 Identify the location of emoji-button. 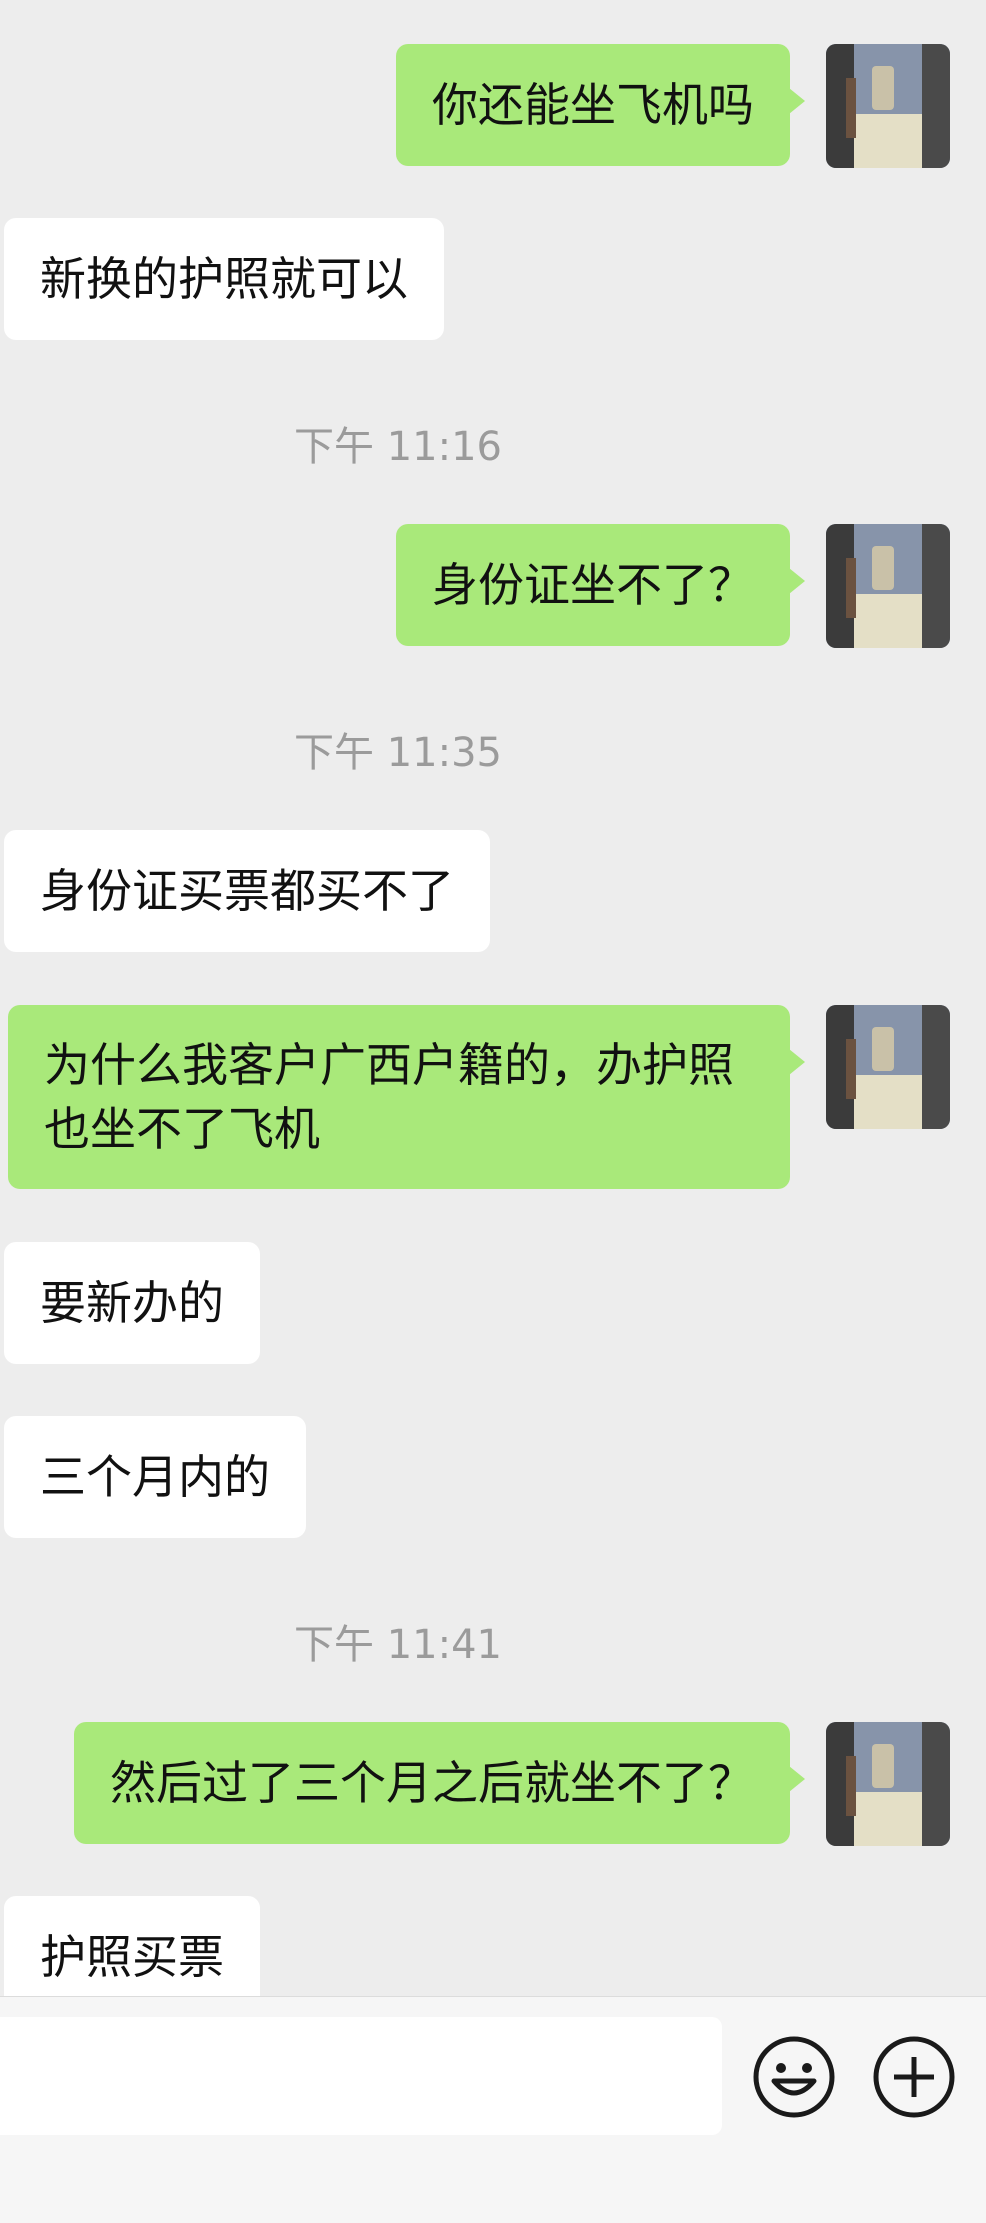
(794, 2077).